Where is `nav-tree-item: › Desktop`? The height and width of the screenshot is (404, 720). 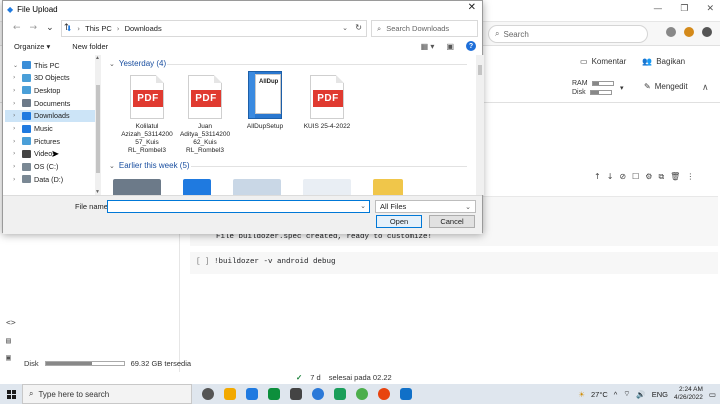
nav-tree-item: › Desktop is located at coordinates (52, 90).